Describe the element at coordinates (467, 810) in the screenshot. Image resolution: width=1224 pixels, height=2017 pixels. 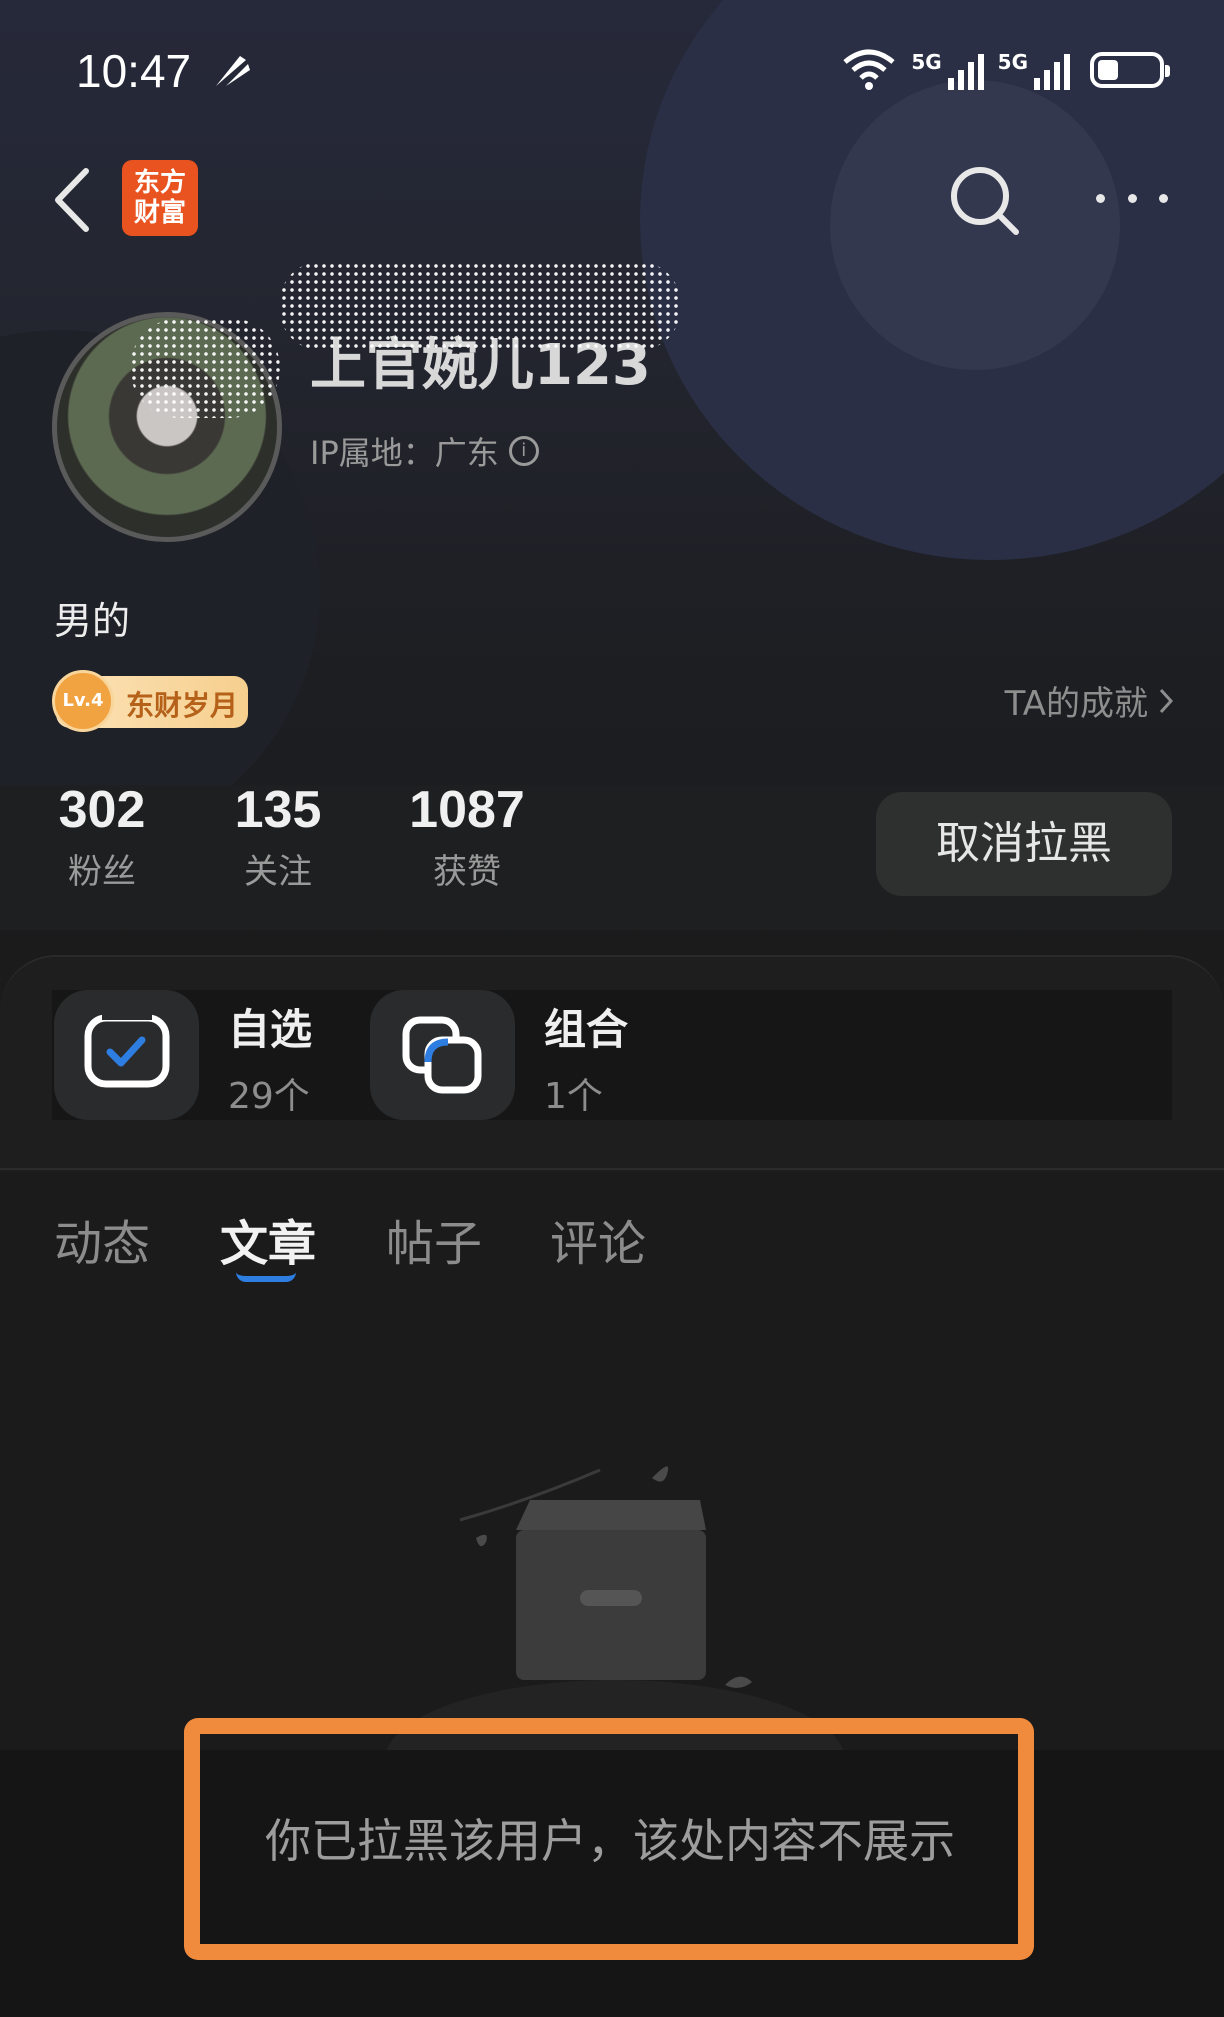
I see `stat-value: 1087` at that location.